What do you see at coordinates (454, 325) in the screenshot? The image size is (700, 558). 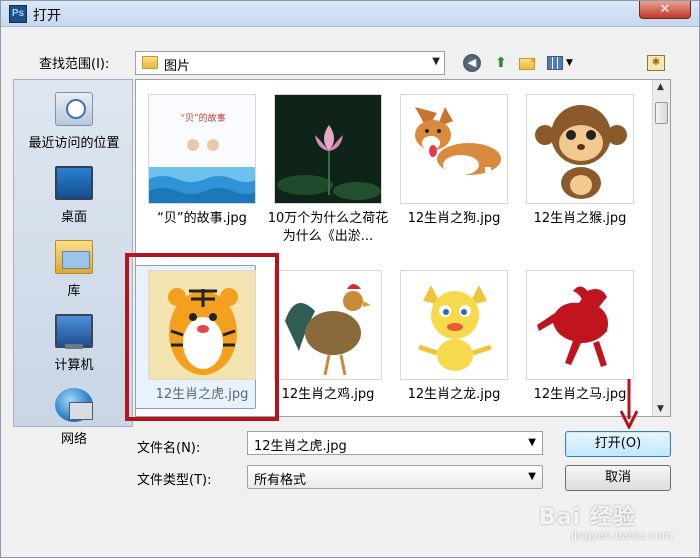 I see `thumbnail-dragon` at bounding box center [454, 325].